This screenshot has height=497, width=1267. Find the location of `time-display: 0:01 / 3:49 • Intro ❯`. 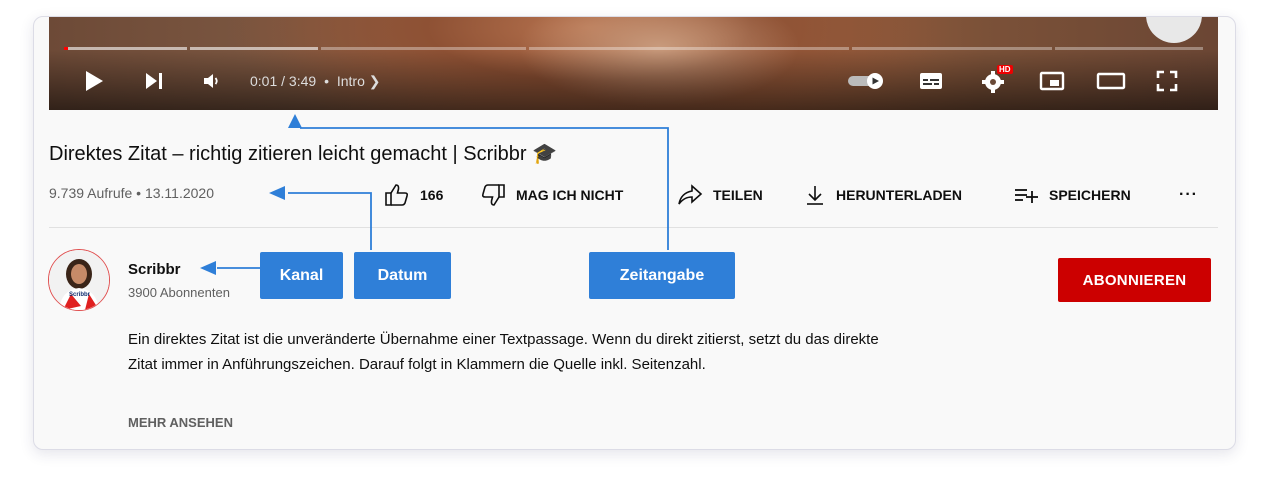

time-display: 0:01 / 3:49 • Intro ❯ is located at coordinates (315, 81).